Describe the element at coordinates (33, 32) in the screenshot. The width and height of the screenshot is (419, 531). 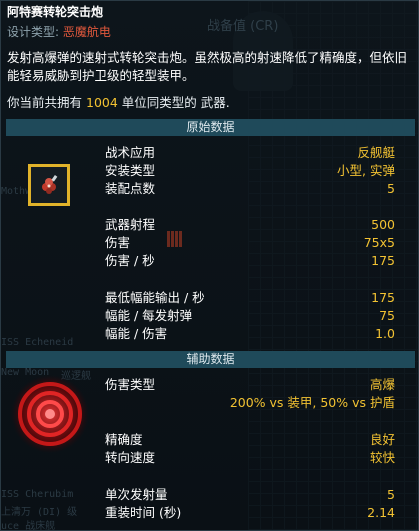
I see `design-type-label: 设计类型:` at that location.